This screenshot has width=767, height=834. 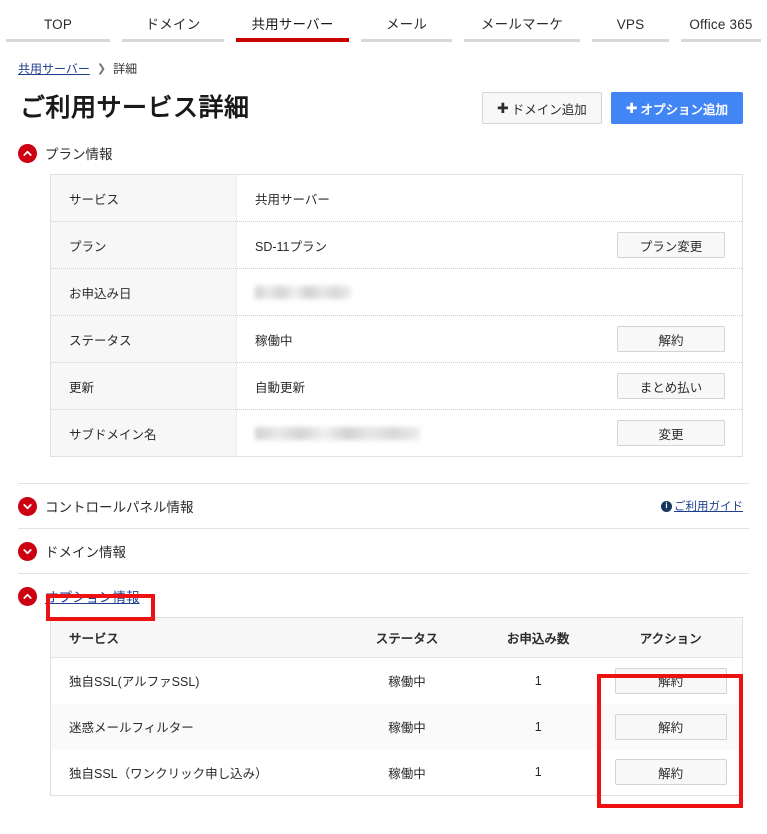 I want to click on change-plan-button: プラン変更, so click(x=671, y=245).